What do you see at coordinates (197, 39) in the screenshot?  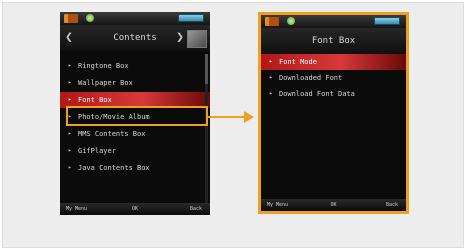 I see `thumbnail-icon` at bounding box center [197, 39].